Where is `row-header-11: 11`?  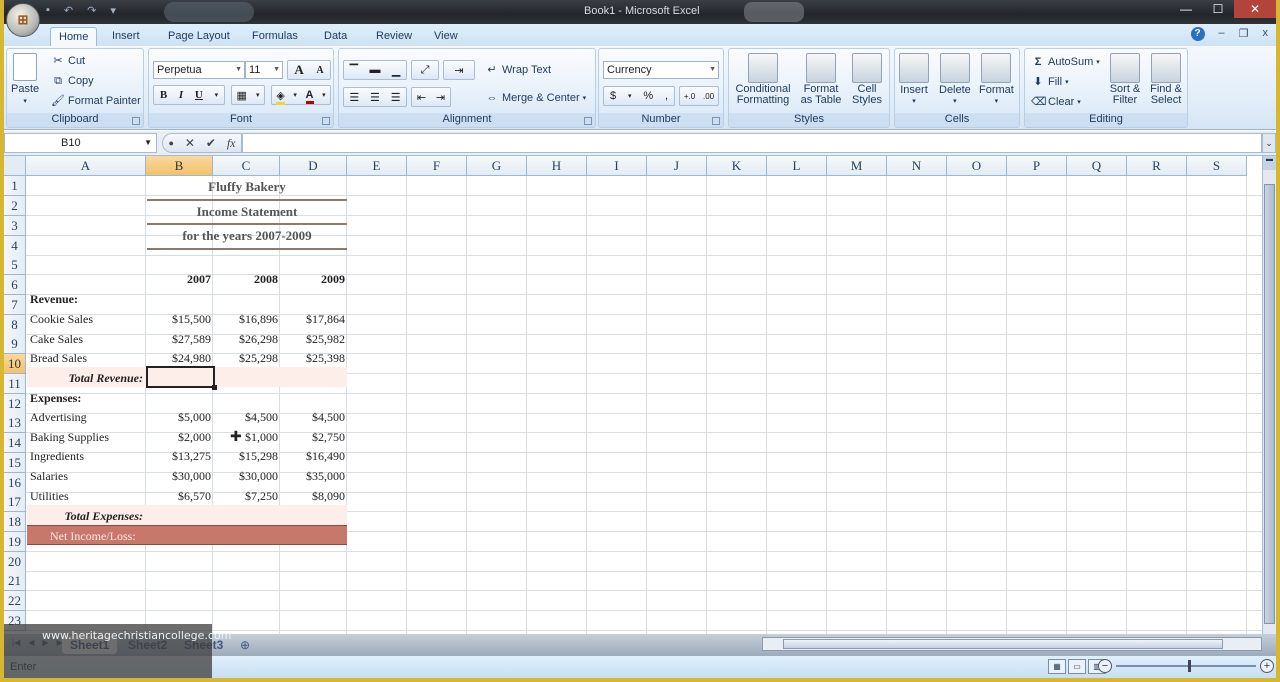 row-header-11: 11 is located at coordinates (15, 384).